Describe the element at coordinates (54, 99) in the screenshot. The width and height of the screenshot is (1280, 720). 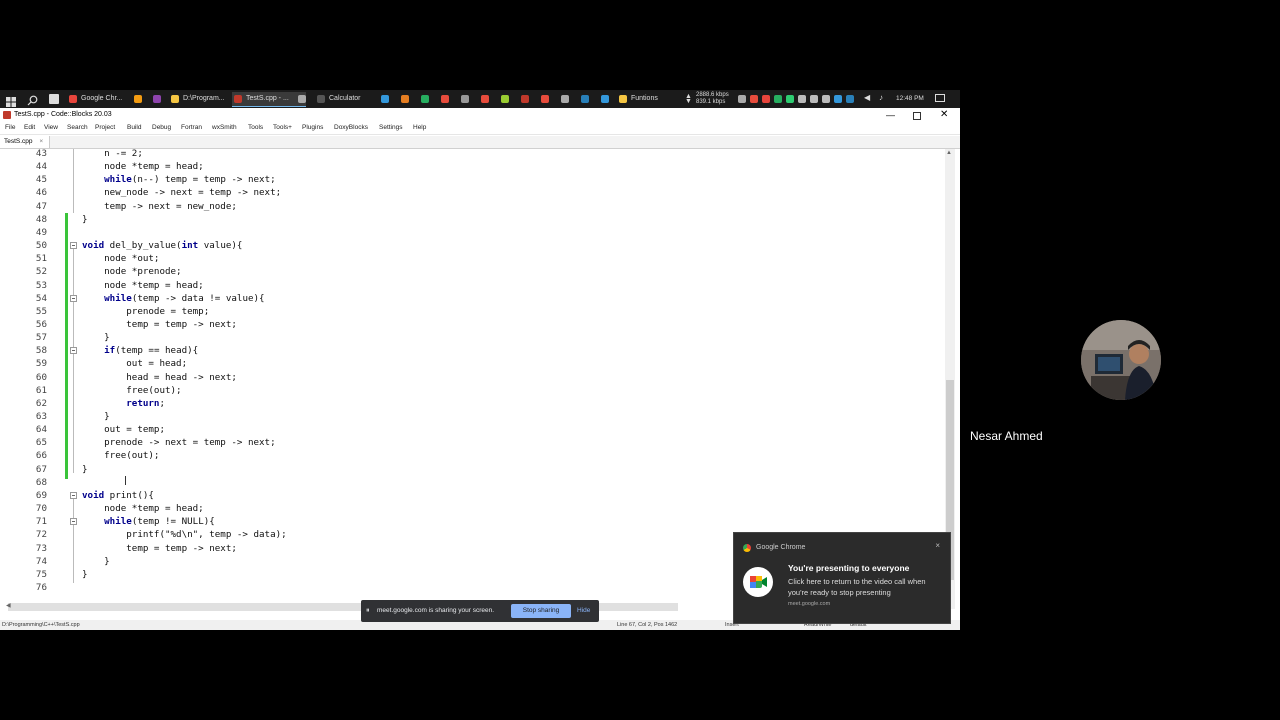
I see `store-icon` at that location.